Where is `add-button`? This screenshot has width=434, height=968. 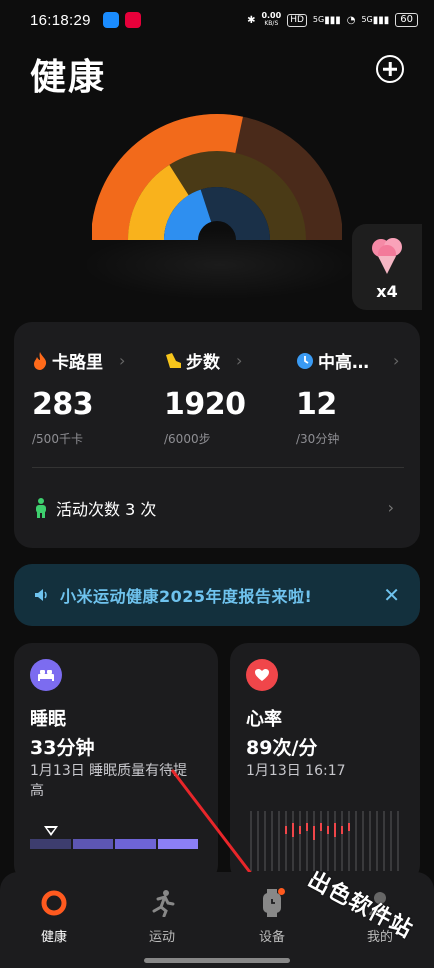
add-button is located at coordinates (390, 69).